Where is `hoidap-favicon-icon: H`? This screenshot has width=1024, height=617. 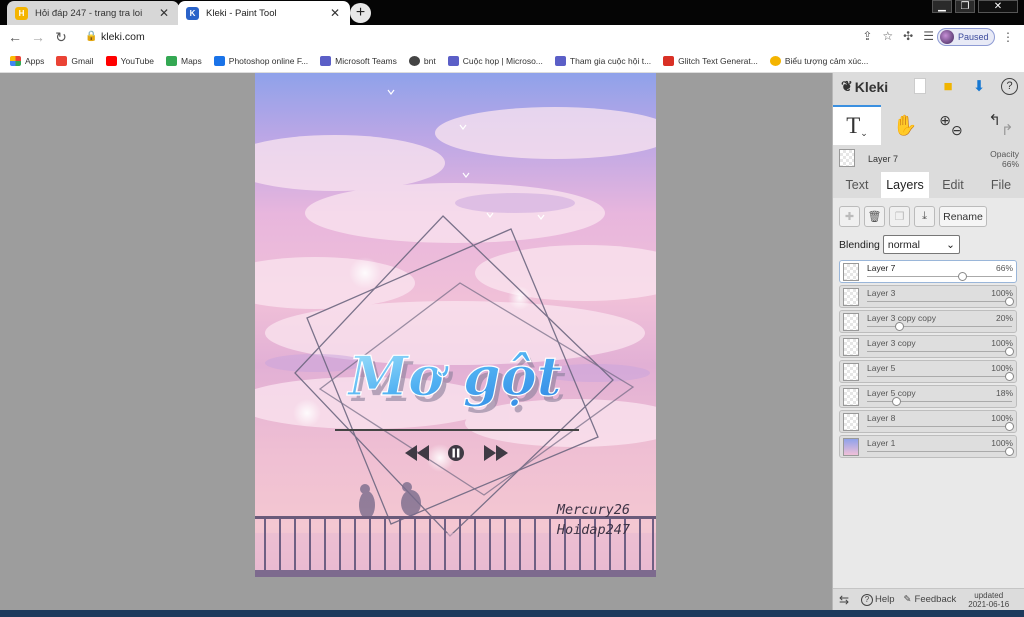
hoidap-favicon-icon: H is located at coordinates (21, 13).